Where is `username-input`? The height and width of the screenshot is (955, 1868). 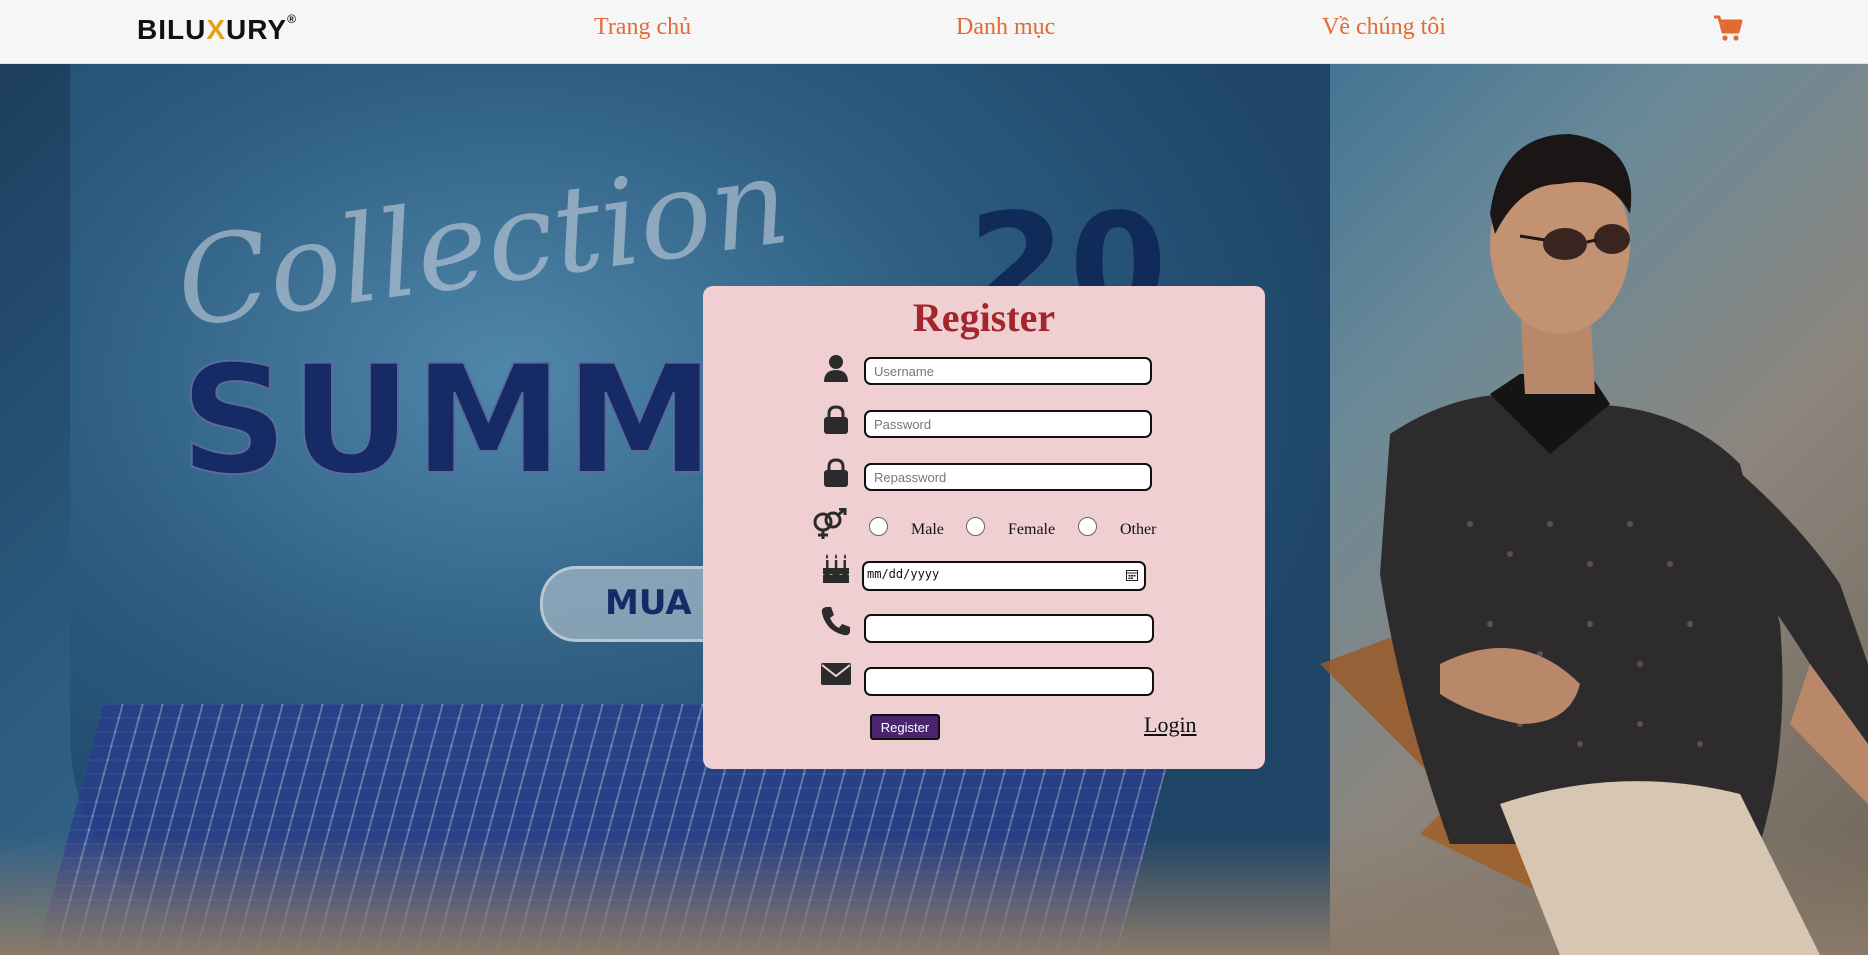 username-input is located at coordinates (1008, 371).